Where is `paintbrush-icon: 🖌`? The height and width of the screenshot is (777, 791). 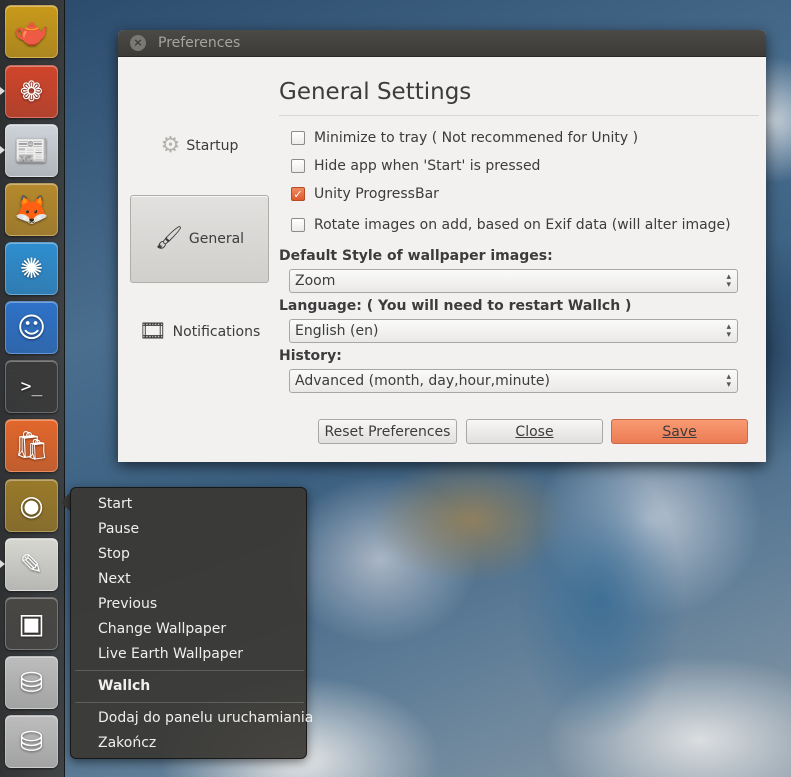 paintbrush-icon: 🖌 is located at coordinates (168, 238).